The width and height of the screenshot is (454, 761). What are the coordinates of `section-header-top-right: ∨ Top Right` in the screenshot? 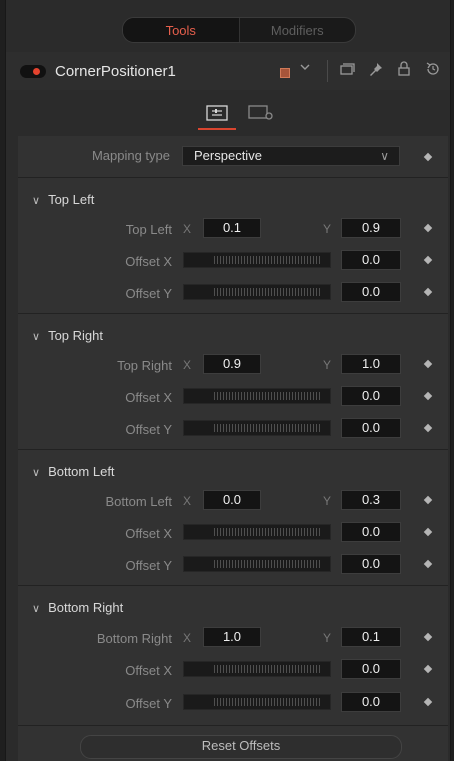 It's located at (67, 335).